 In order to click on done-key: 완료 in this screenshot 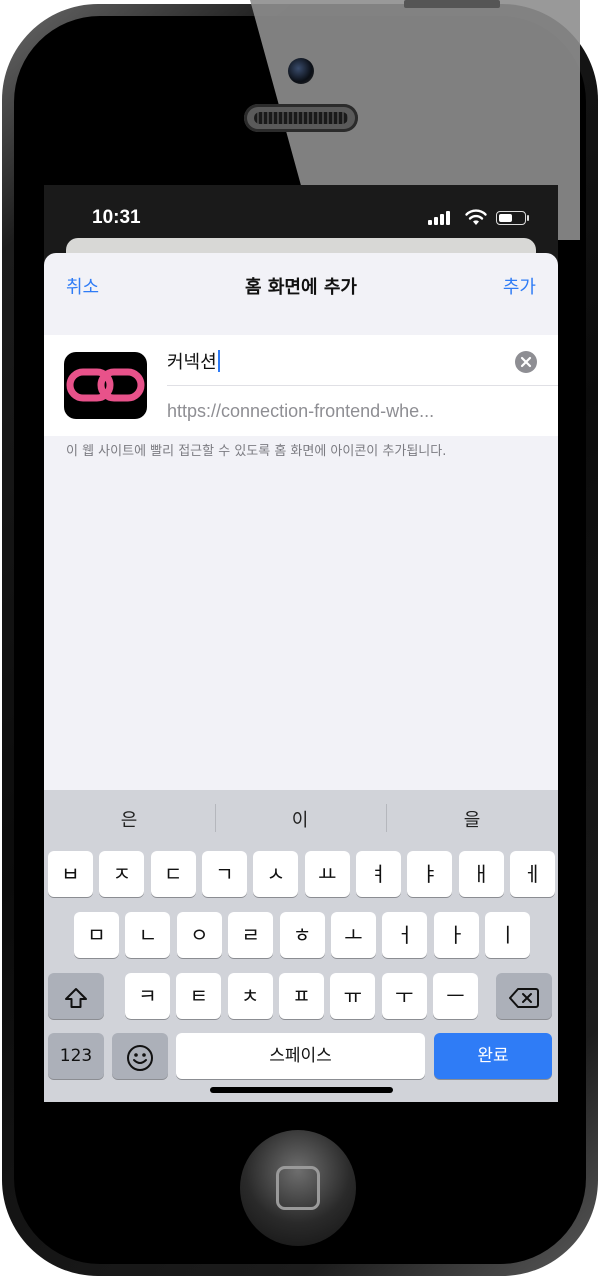, I will do `click(493, 1056)`.